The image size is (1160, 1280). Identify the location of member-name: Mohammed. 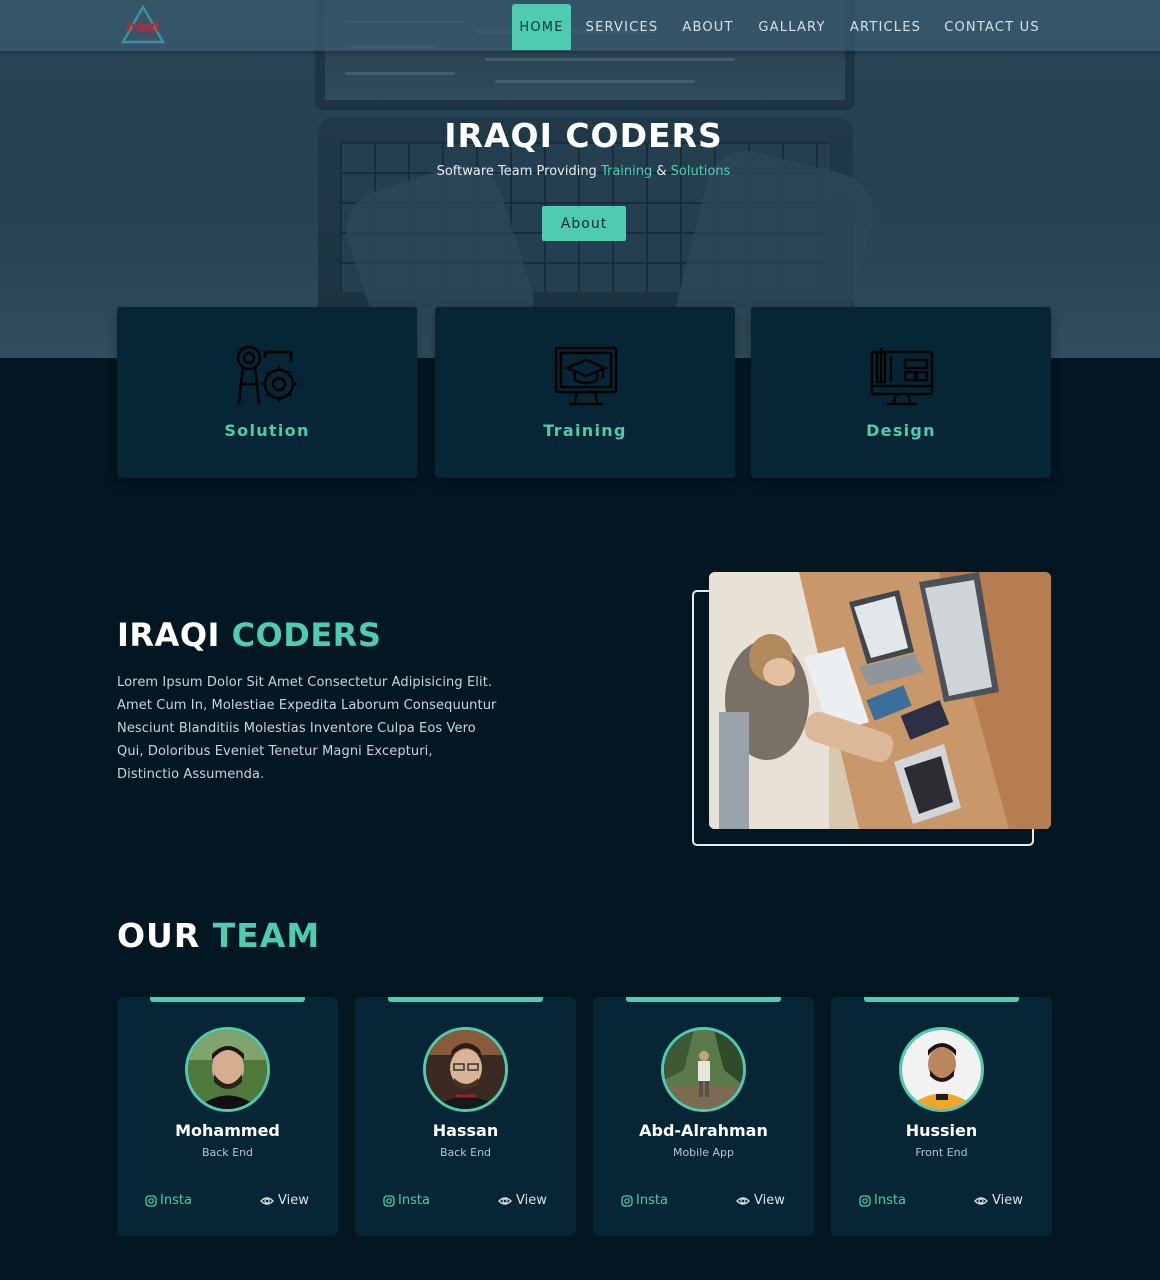
(227, 1130).